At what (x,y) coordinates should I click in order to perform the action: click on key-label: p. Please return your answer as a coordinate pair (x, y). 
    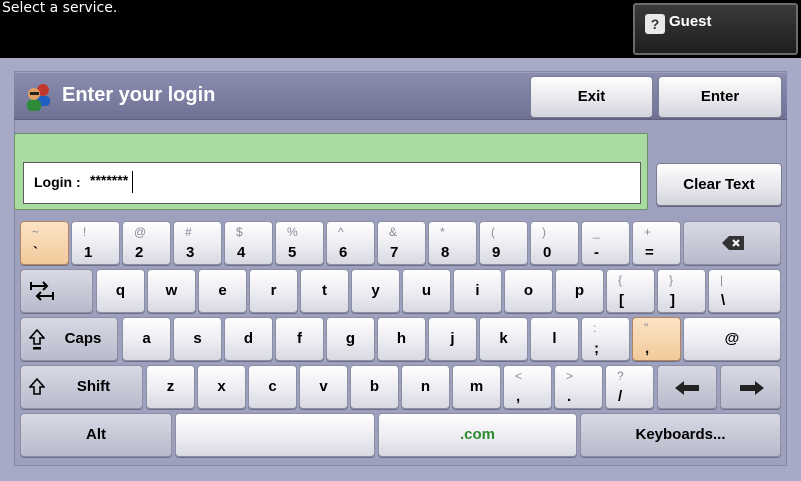
    Looking at the image, I should click on (579, 290).